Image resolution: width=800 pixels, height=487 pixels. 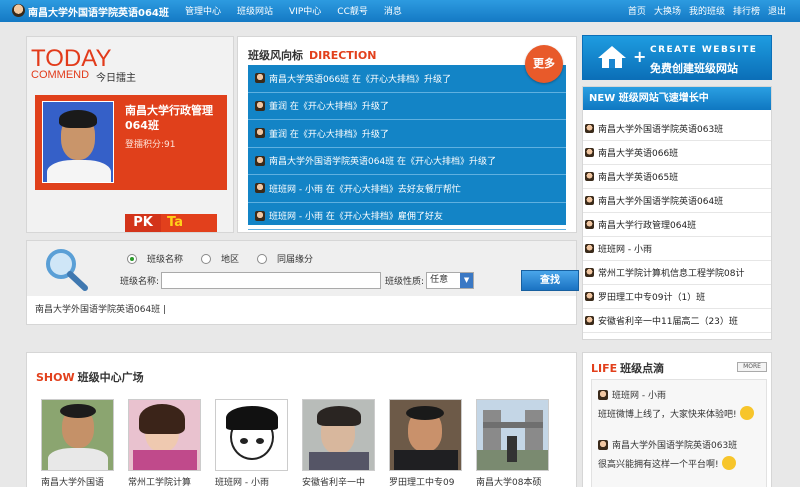 I want to click on class-name-label: 班级名称:, so click(x=140, y=282).